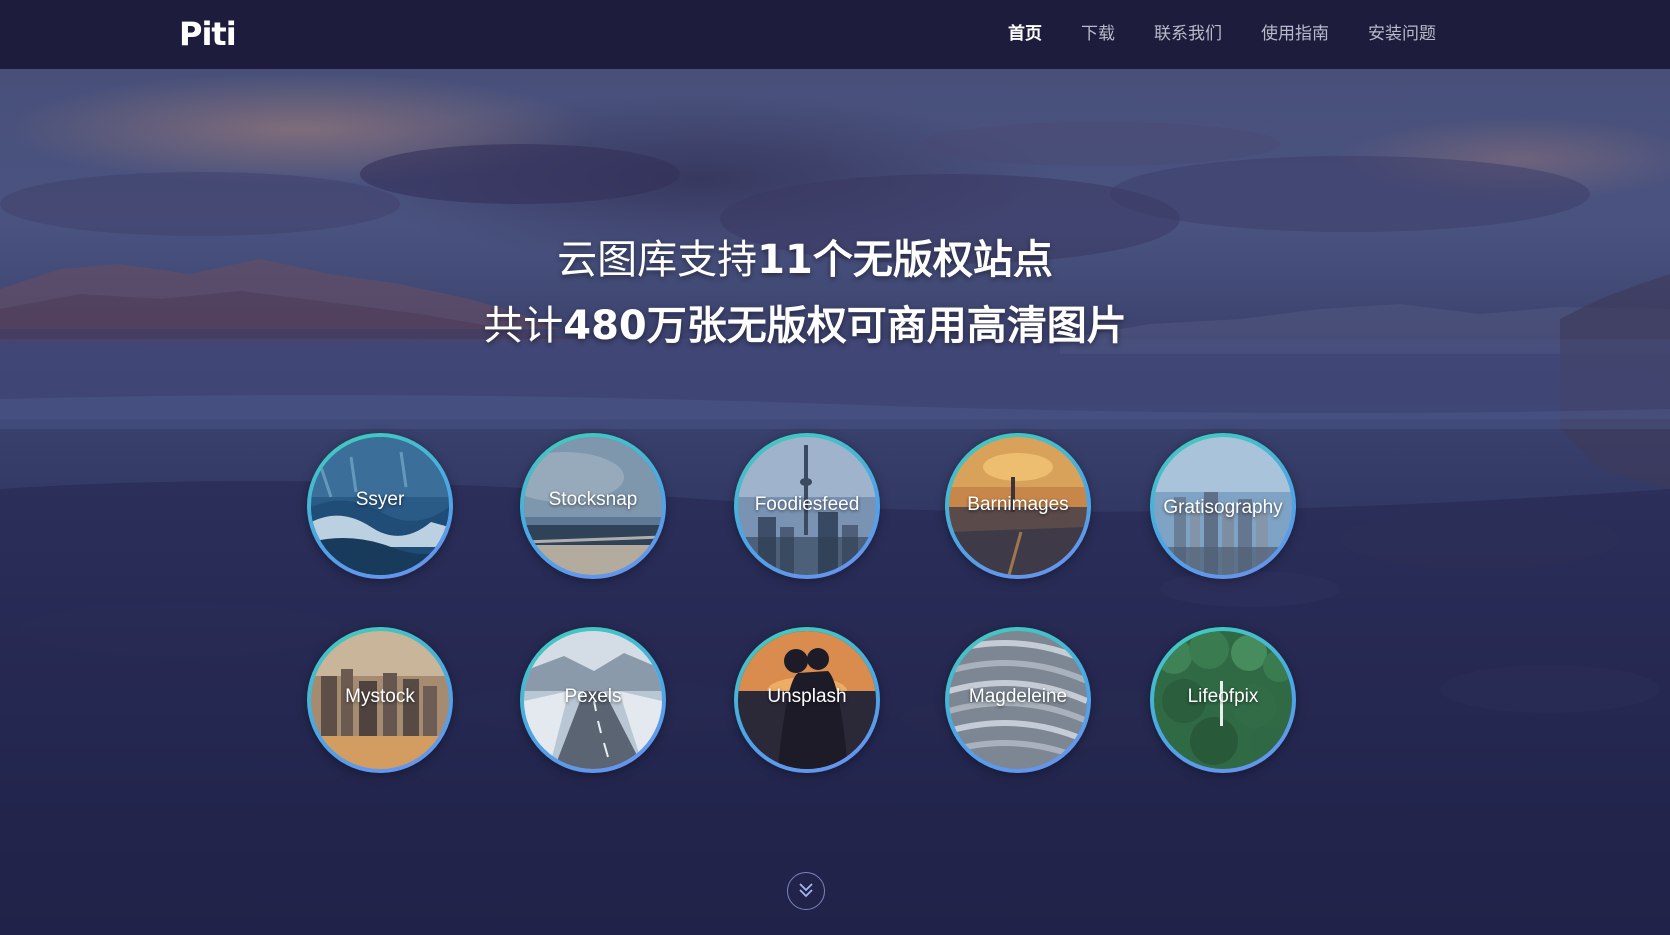  I want to click on site-label: Ssyer, so click(380, 499).